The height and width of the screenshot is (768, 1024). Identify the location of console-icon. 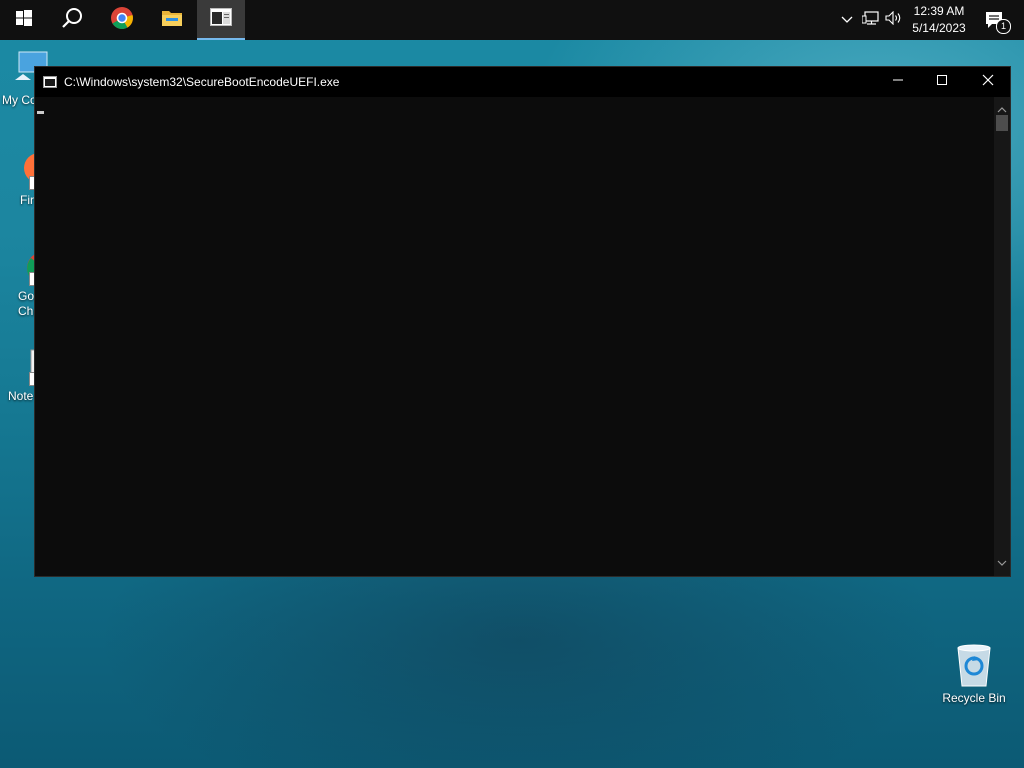
(221, 19).